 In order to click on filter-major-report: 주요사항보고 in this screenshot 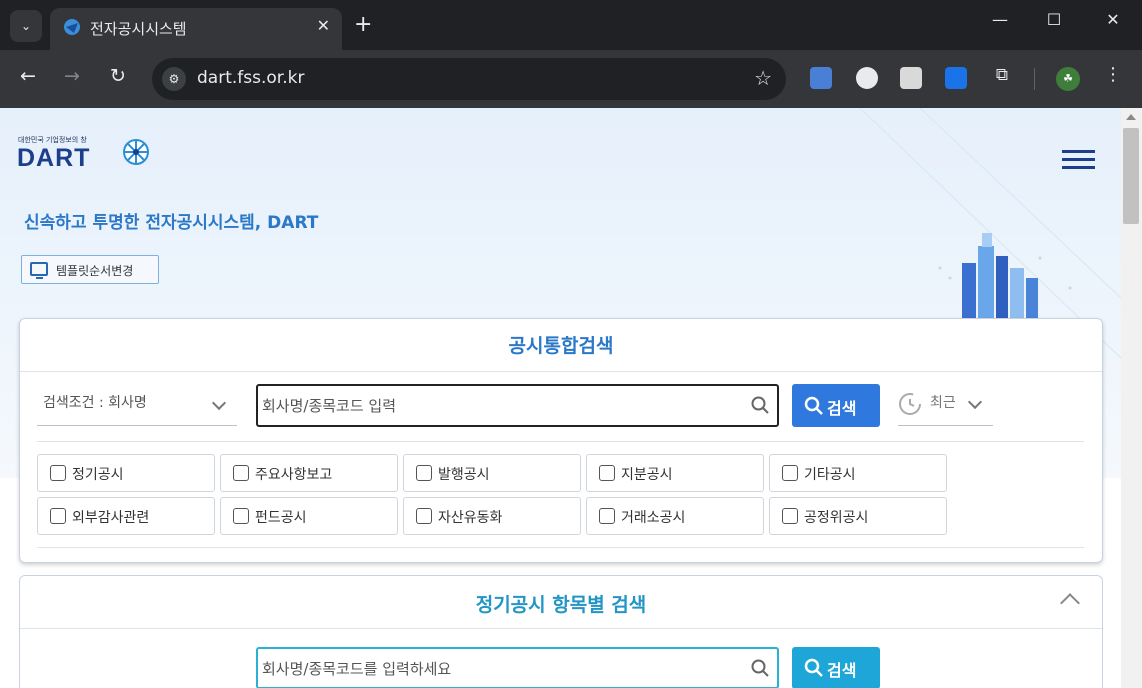, I will do `click(309, 473)`.